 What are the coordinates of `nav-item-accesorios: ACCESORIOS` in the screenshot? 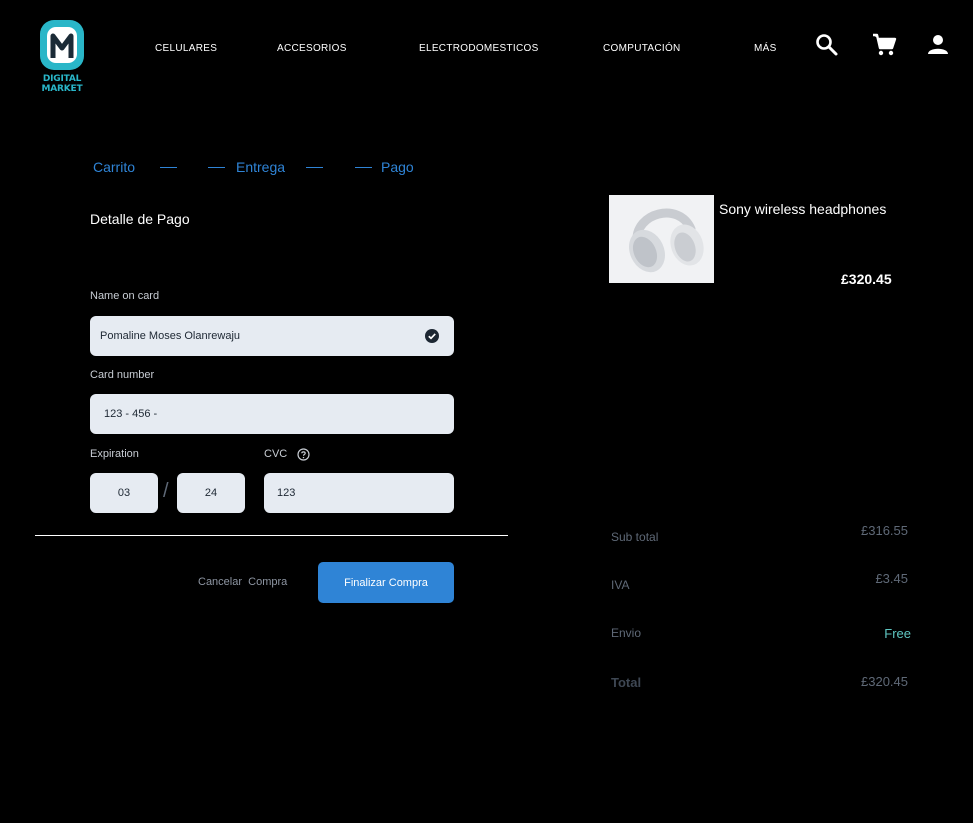 It's located at (312, 48).